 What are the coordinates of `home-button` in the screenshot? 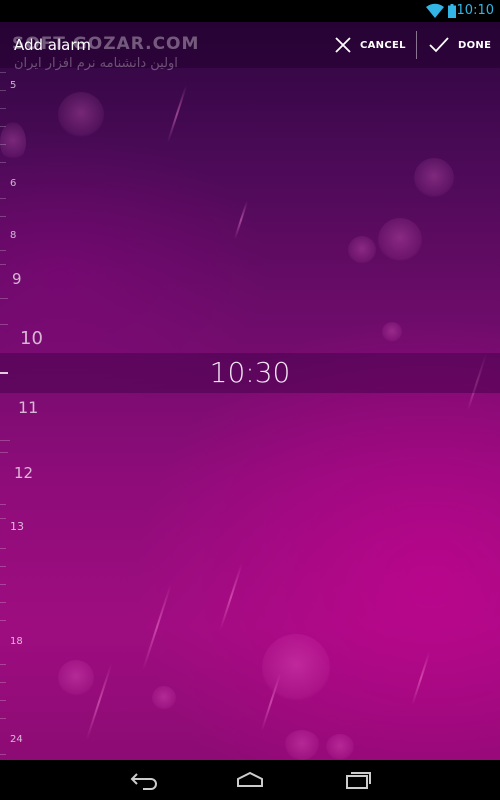 It's located at (250, 780).